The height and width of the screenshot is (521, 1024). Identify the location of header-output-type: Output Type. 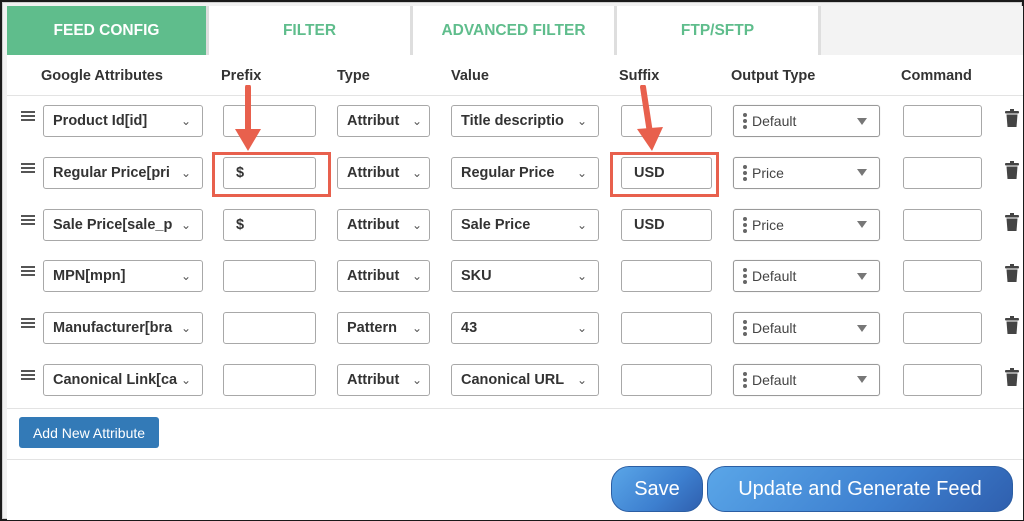
(773, 76).